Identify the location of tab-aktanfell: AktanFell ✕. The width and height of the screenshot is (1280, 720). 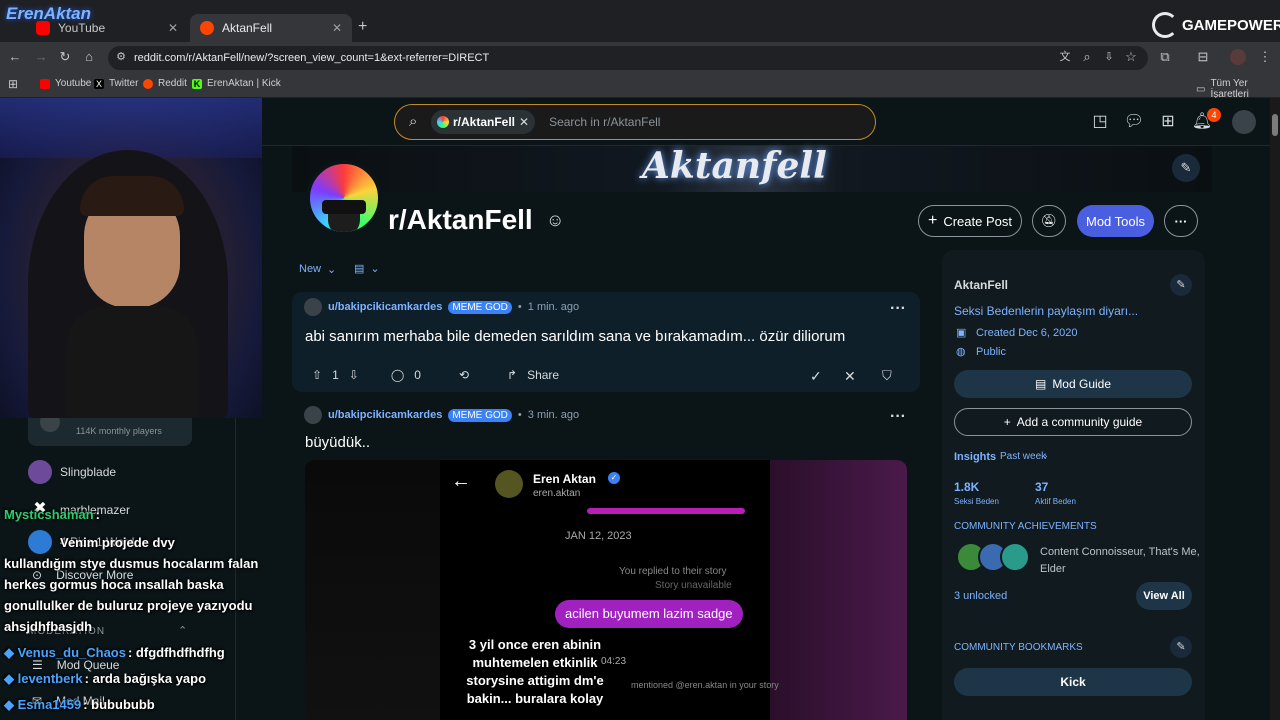
(271, 28).